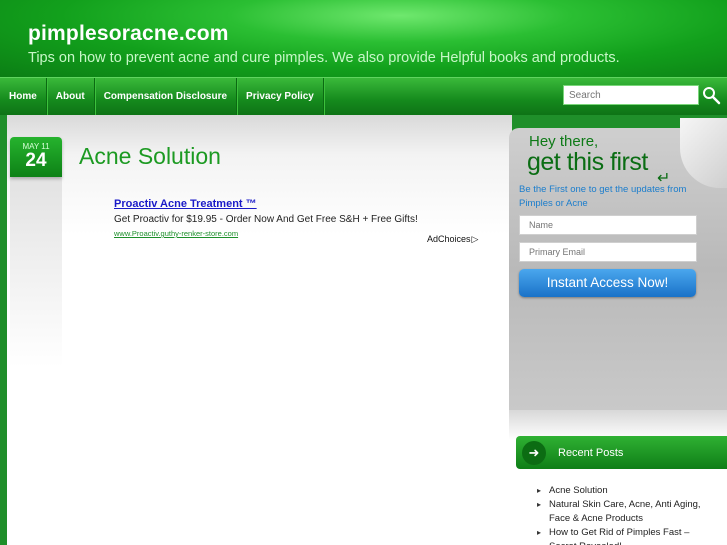  What do you see at coordinates (534, 453) in the screenshot?
I see `arrow-right-icon: ➜` at bounding box center [534, 453].